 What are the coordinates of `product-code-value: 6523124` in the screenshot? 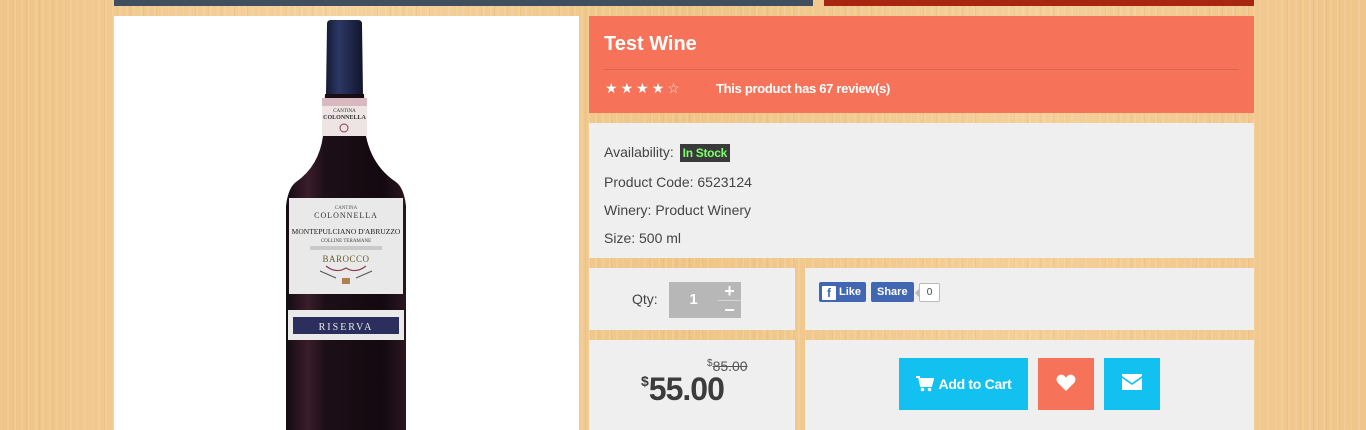 It's located at (724, 182).